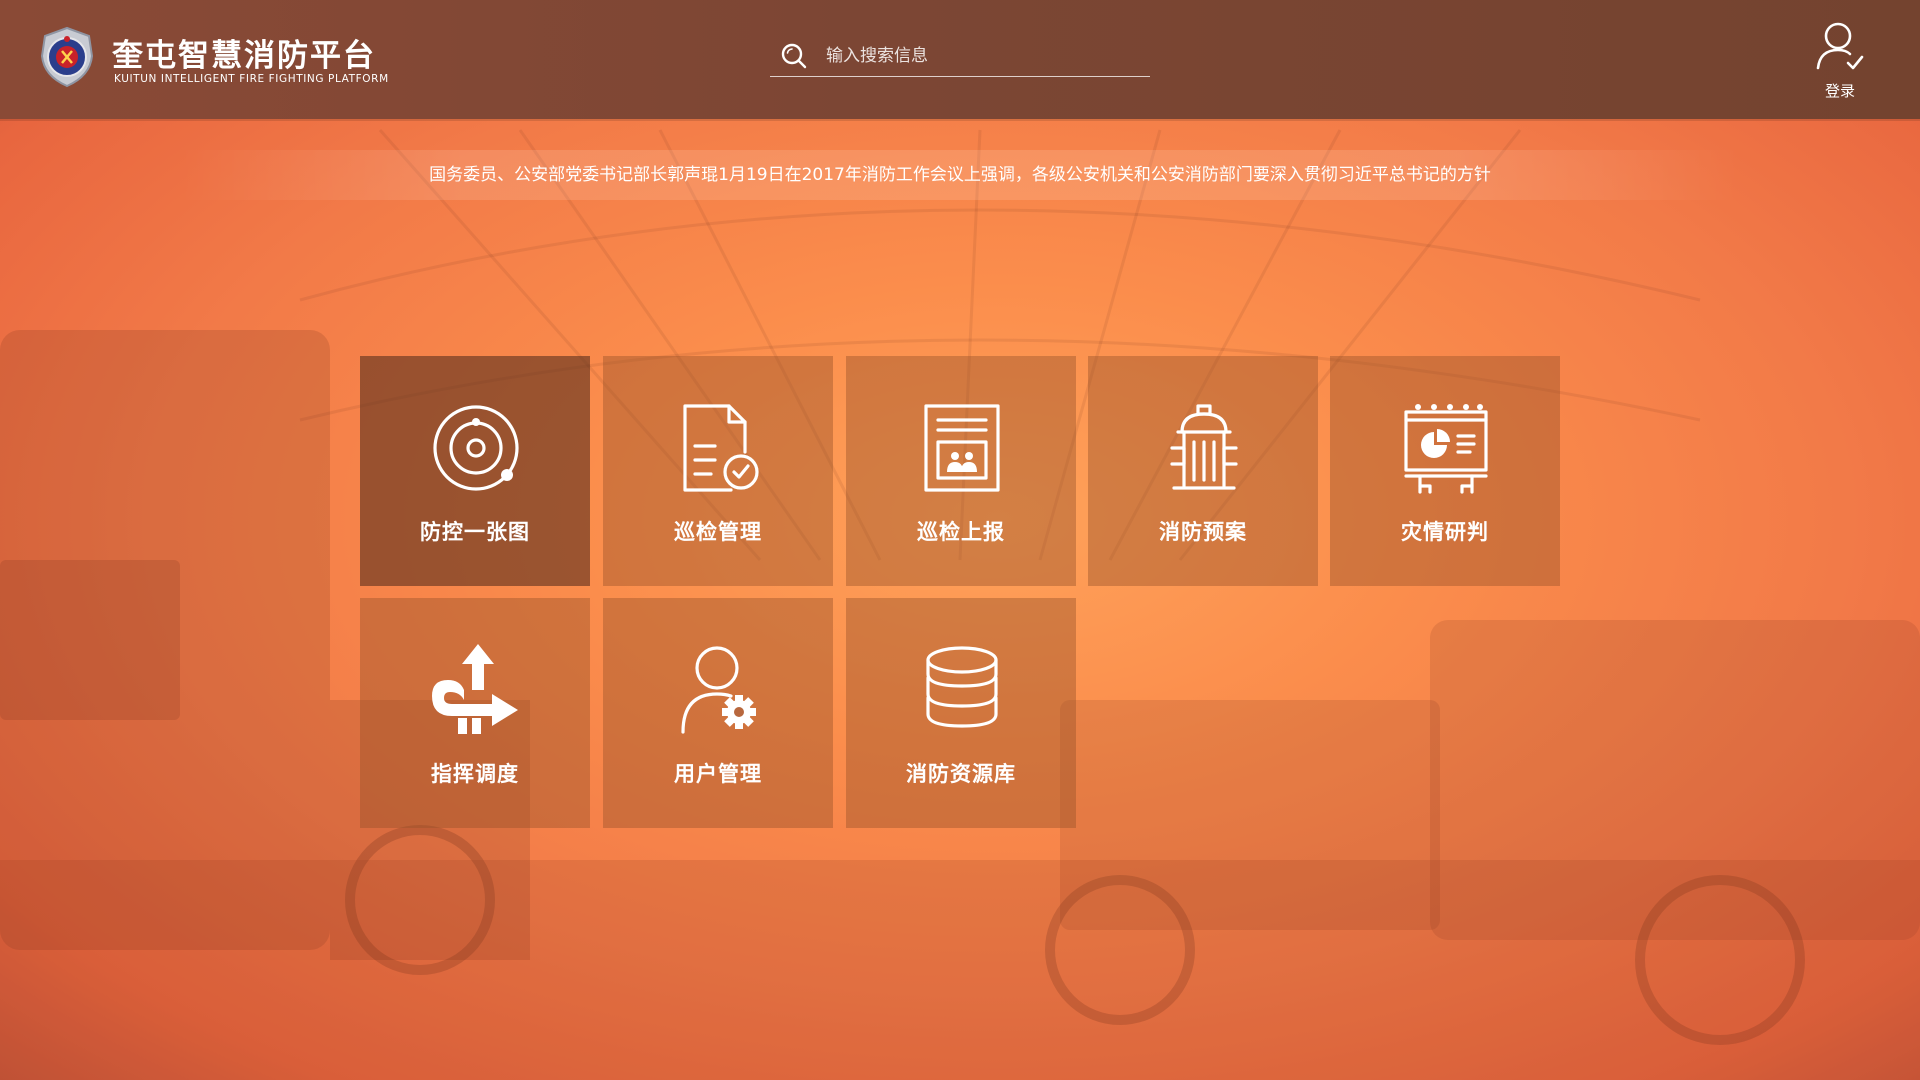 This screenshot has height=1080, width=1920. What do you see at coordinates (67, 57) in the screenshot?
I see `fire-emblem-logo-icon` at bounding box center [67, 57].